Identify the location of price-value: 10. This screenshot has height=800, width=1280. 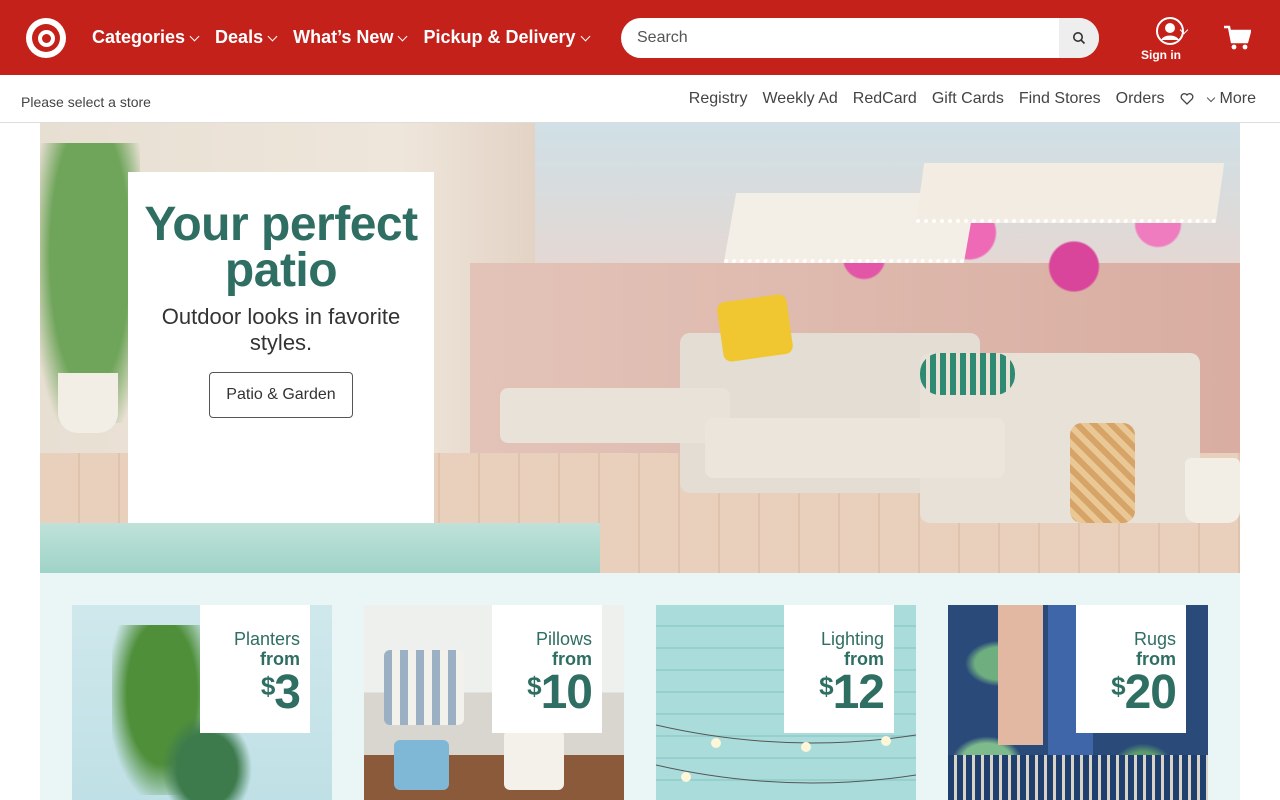
(566, 692).